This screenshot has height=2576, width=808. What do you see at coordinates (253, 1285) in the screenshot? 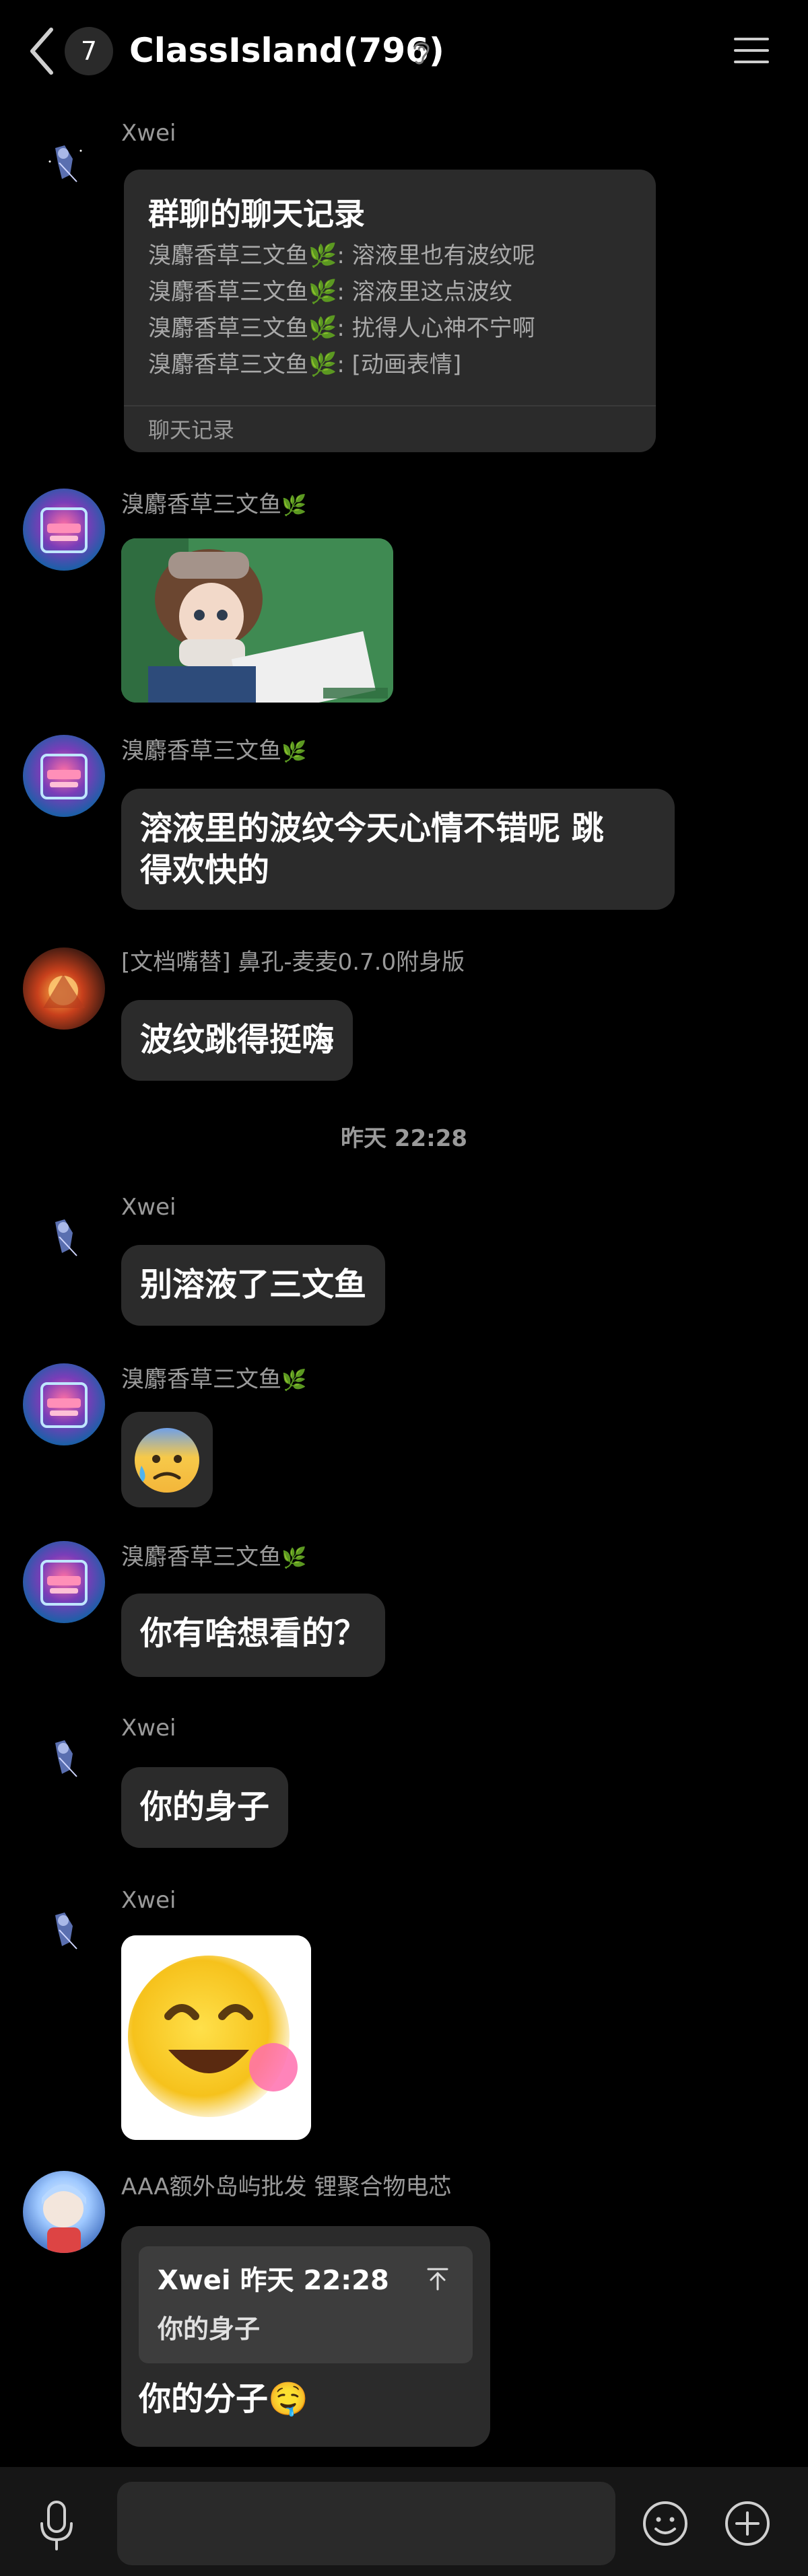
I see `message-bubble: 别溶液了三文鱼` at bounding box center [253, 1285].